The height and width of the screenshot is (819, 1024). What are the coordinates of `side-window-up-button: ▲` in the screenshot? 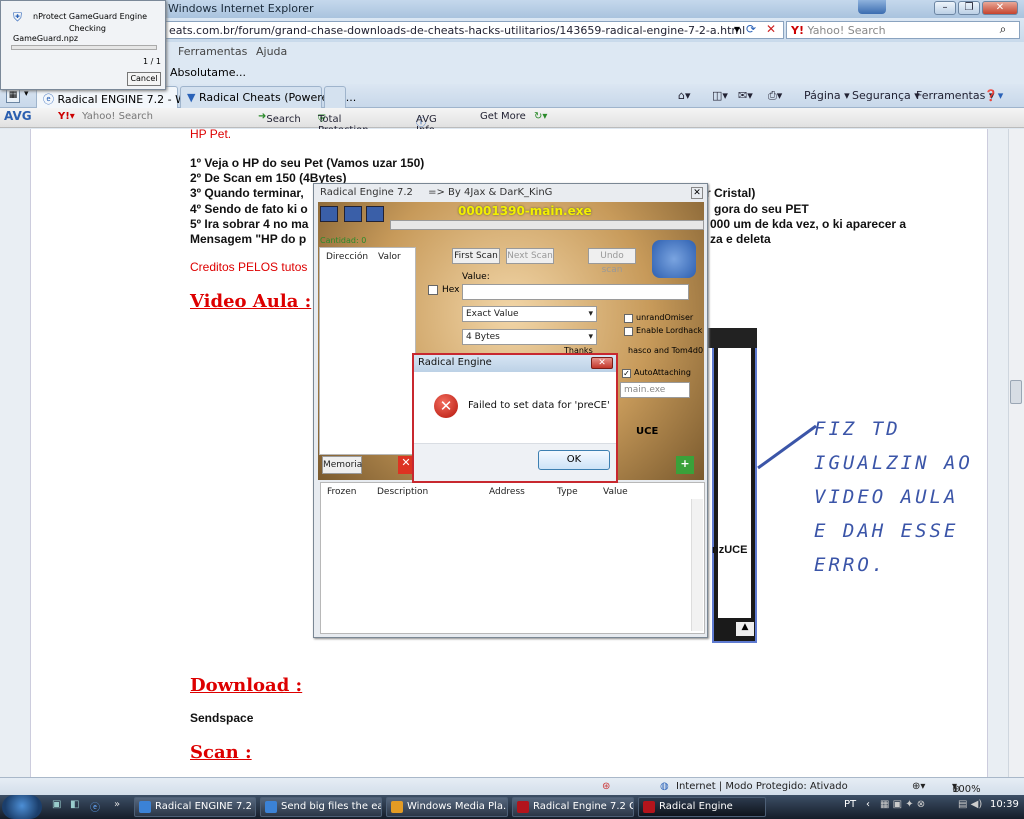 It's located at (745, 629).